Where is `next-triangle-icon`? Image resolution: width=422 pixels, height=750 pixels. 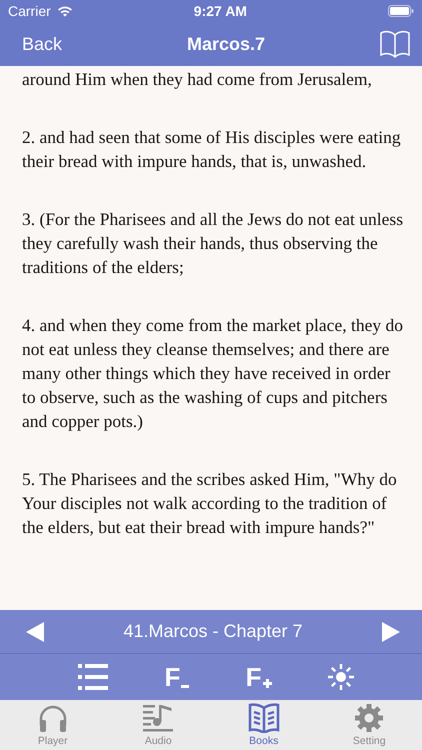
next-triangle-icon is located at coordinates (391, 632).